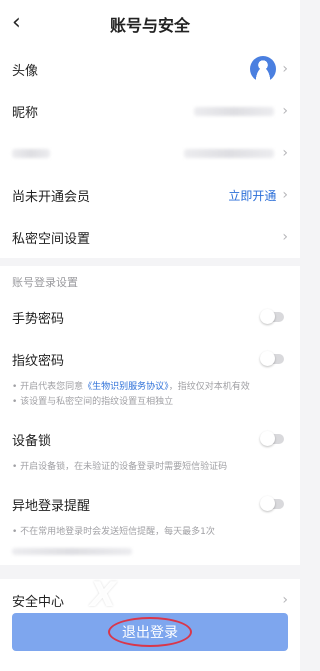 This screenshot has height=671, width=320. What do you see at coordinates (252, 195) in the screenshot?
I see `member-action-link: 立即开通` at bounding box center [252, 195].